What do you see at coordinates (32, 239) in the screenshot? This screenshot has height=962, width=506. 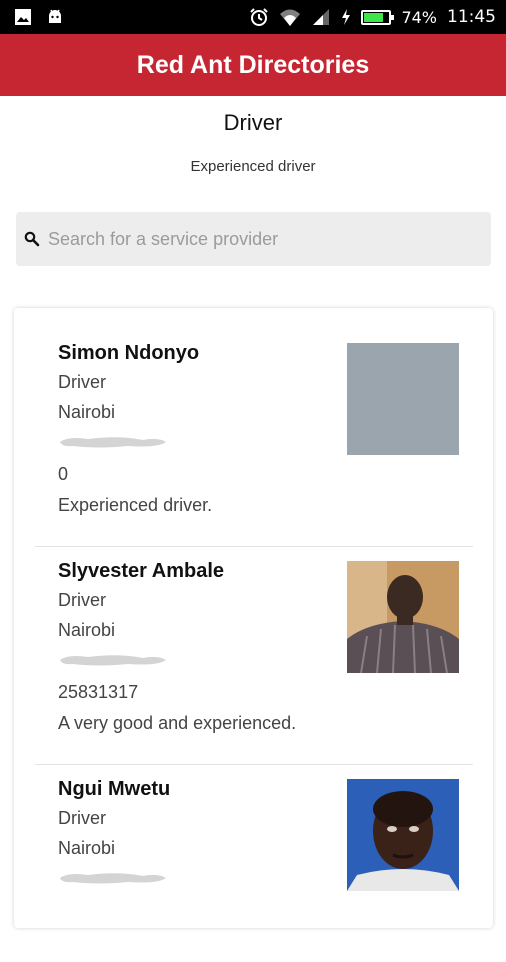 I see `search-icon` at bounding box center [32, 239].